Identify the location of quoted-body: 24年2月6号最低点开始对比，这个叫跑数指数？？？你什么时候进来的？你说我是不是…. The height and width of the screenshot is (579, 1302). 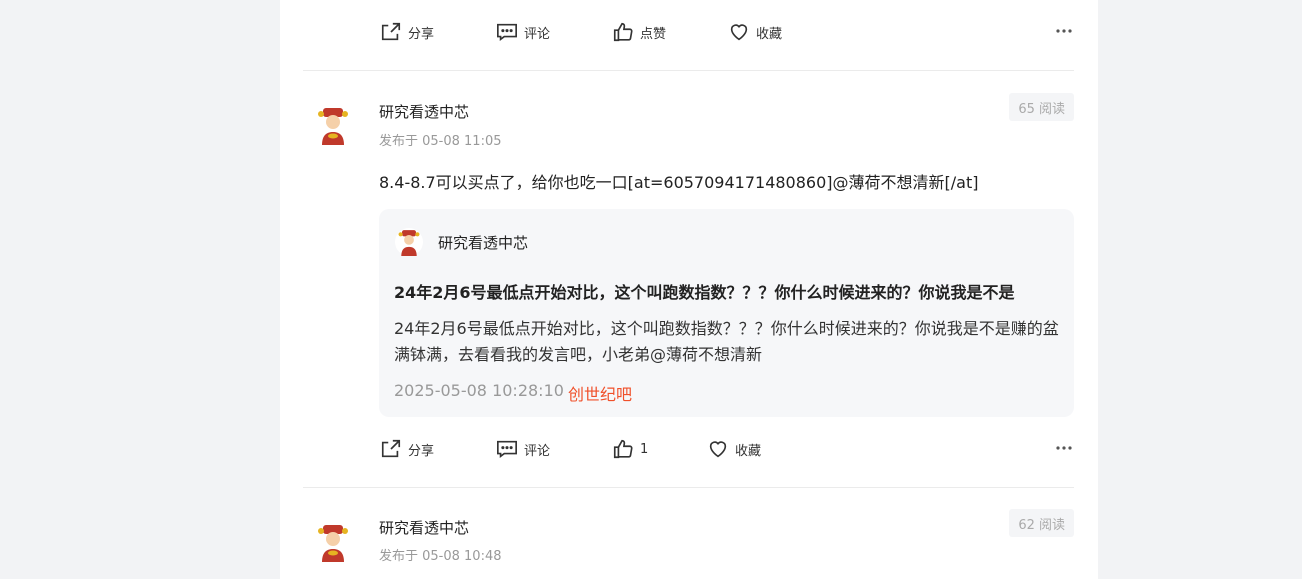
(726, 341).